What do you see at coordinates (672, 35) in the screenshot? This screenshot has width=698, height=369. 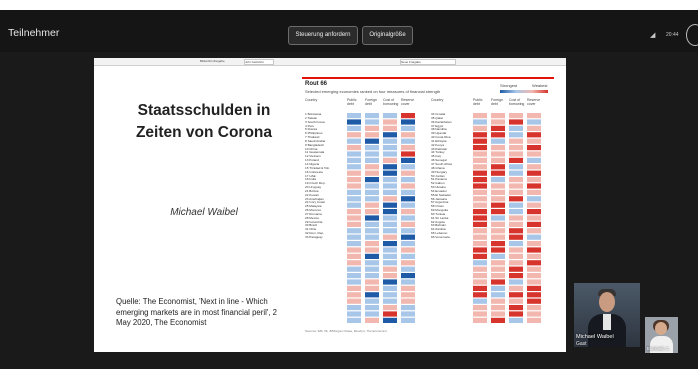 I see `clock-label: 20:44` at bounding box center [672, 35].